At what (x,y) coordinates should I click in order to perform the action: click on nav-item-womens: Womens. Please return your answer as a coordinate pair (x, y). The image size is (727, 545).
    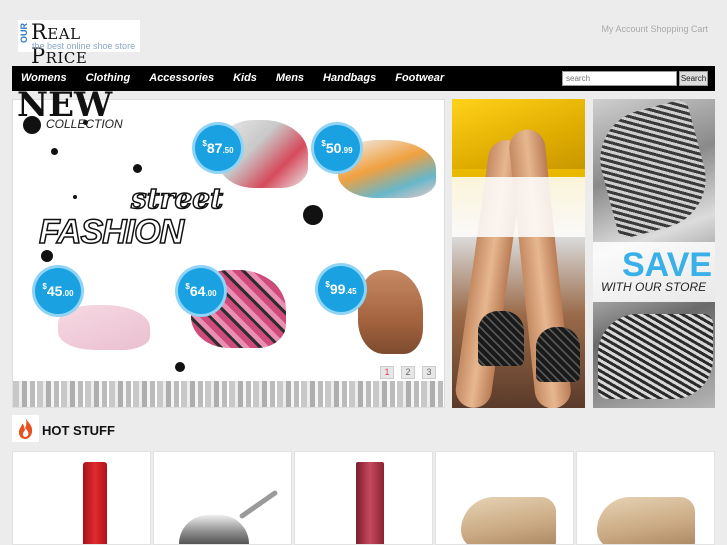
    Looking at the image, I should click on (44, 78).